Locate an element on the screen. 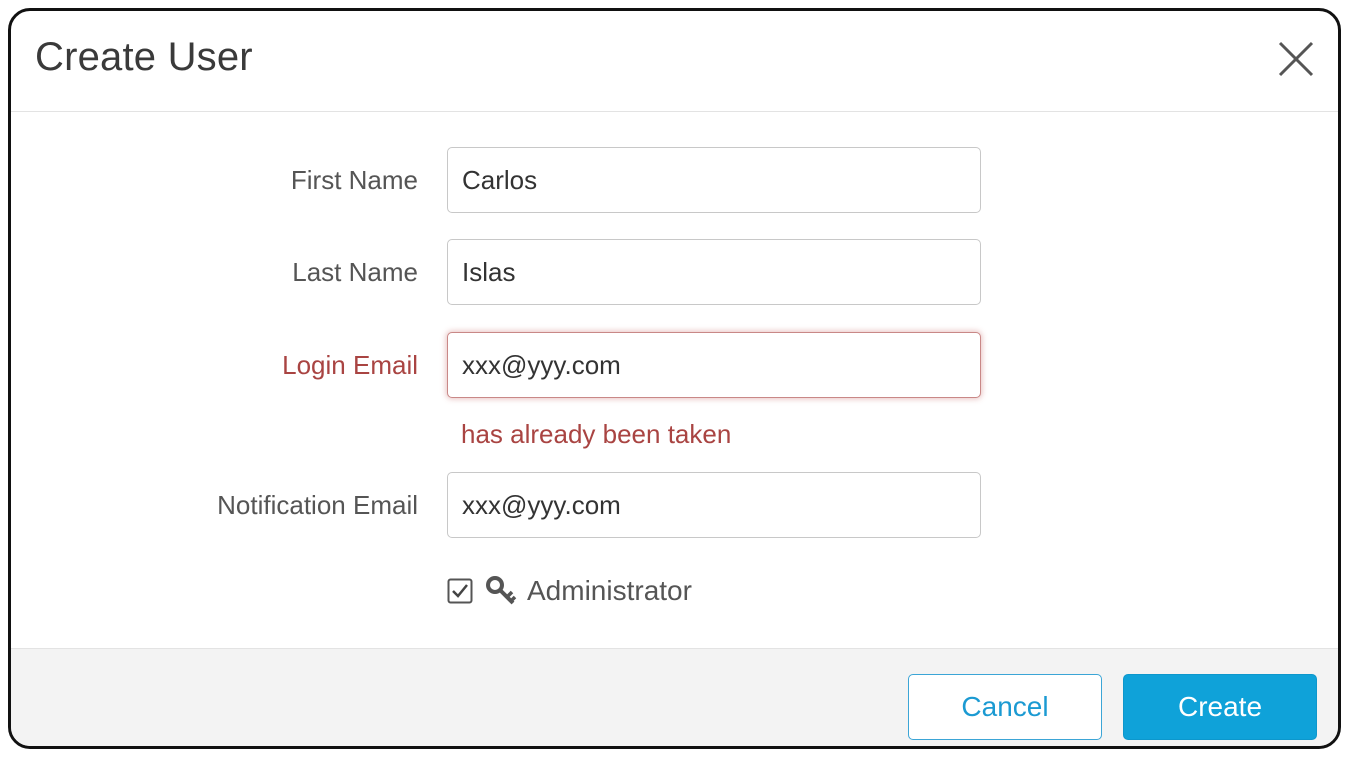 This screenshot has width=1351, height=757. cancel-button: Cancel is located at coordinates (1005, 707).